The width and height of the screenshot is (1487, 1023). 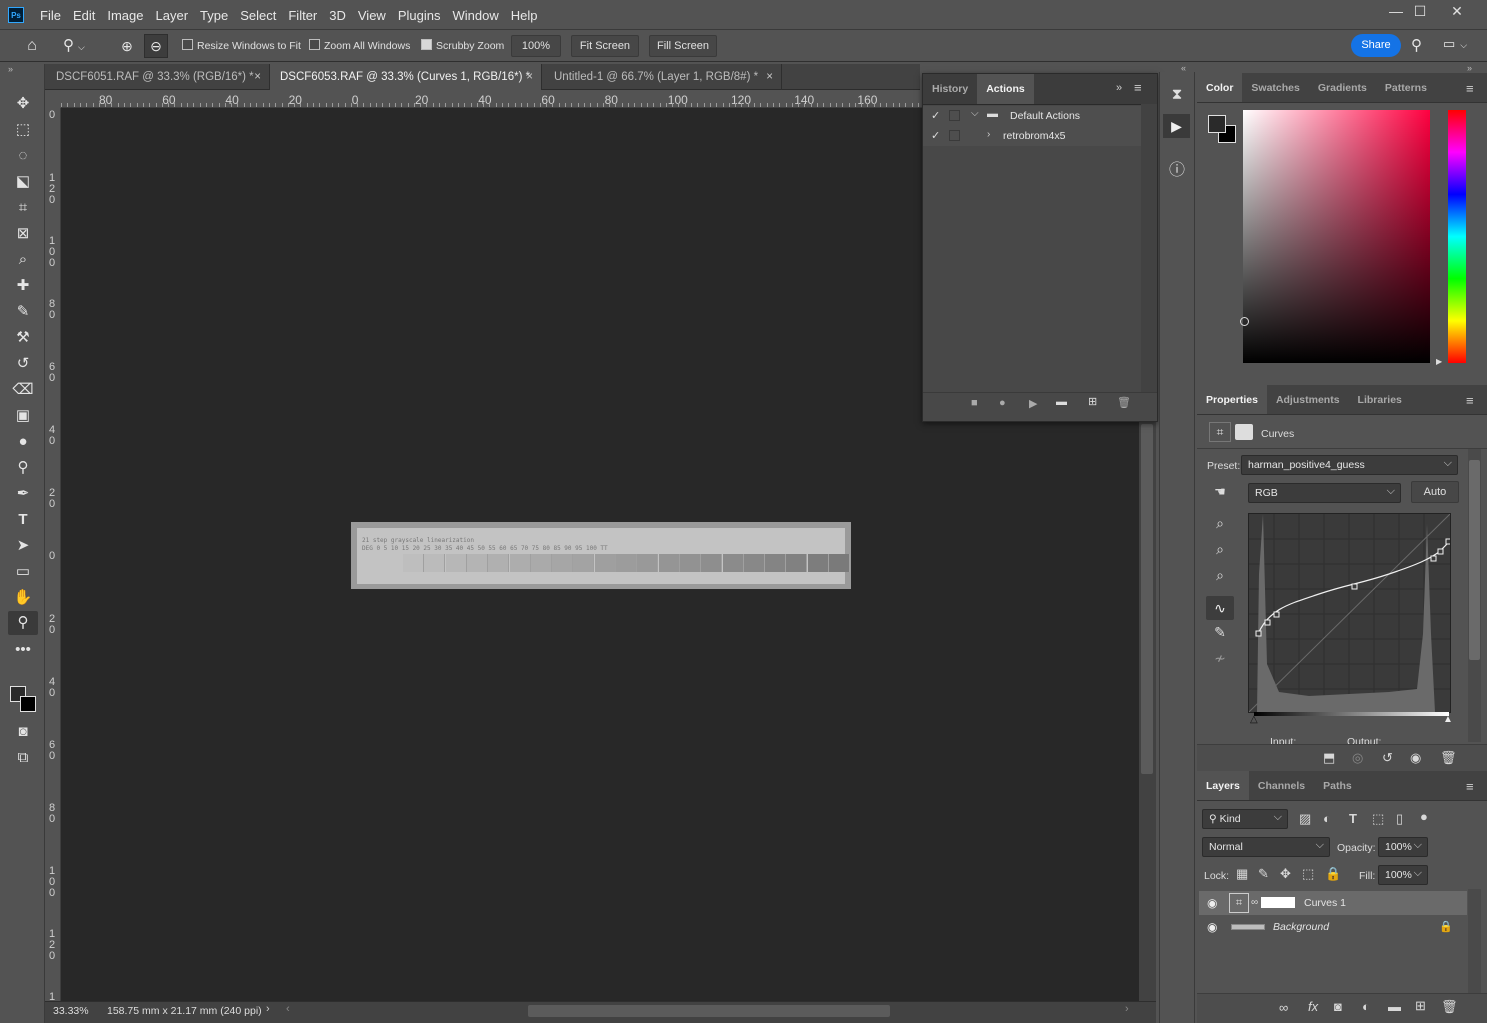 I want to click on menu-type: Type, so click(x=214, y=15).